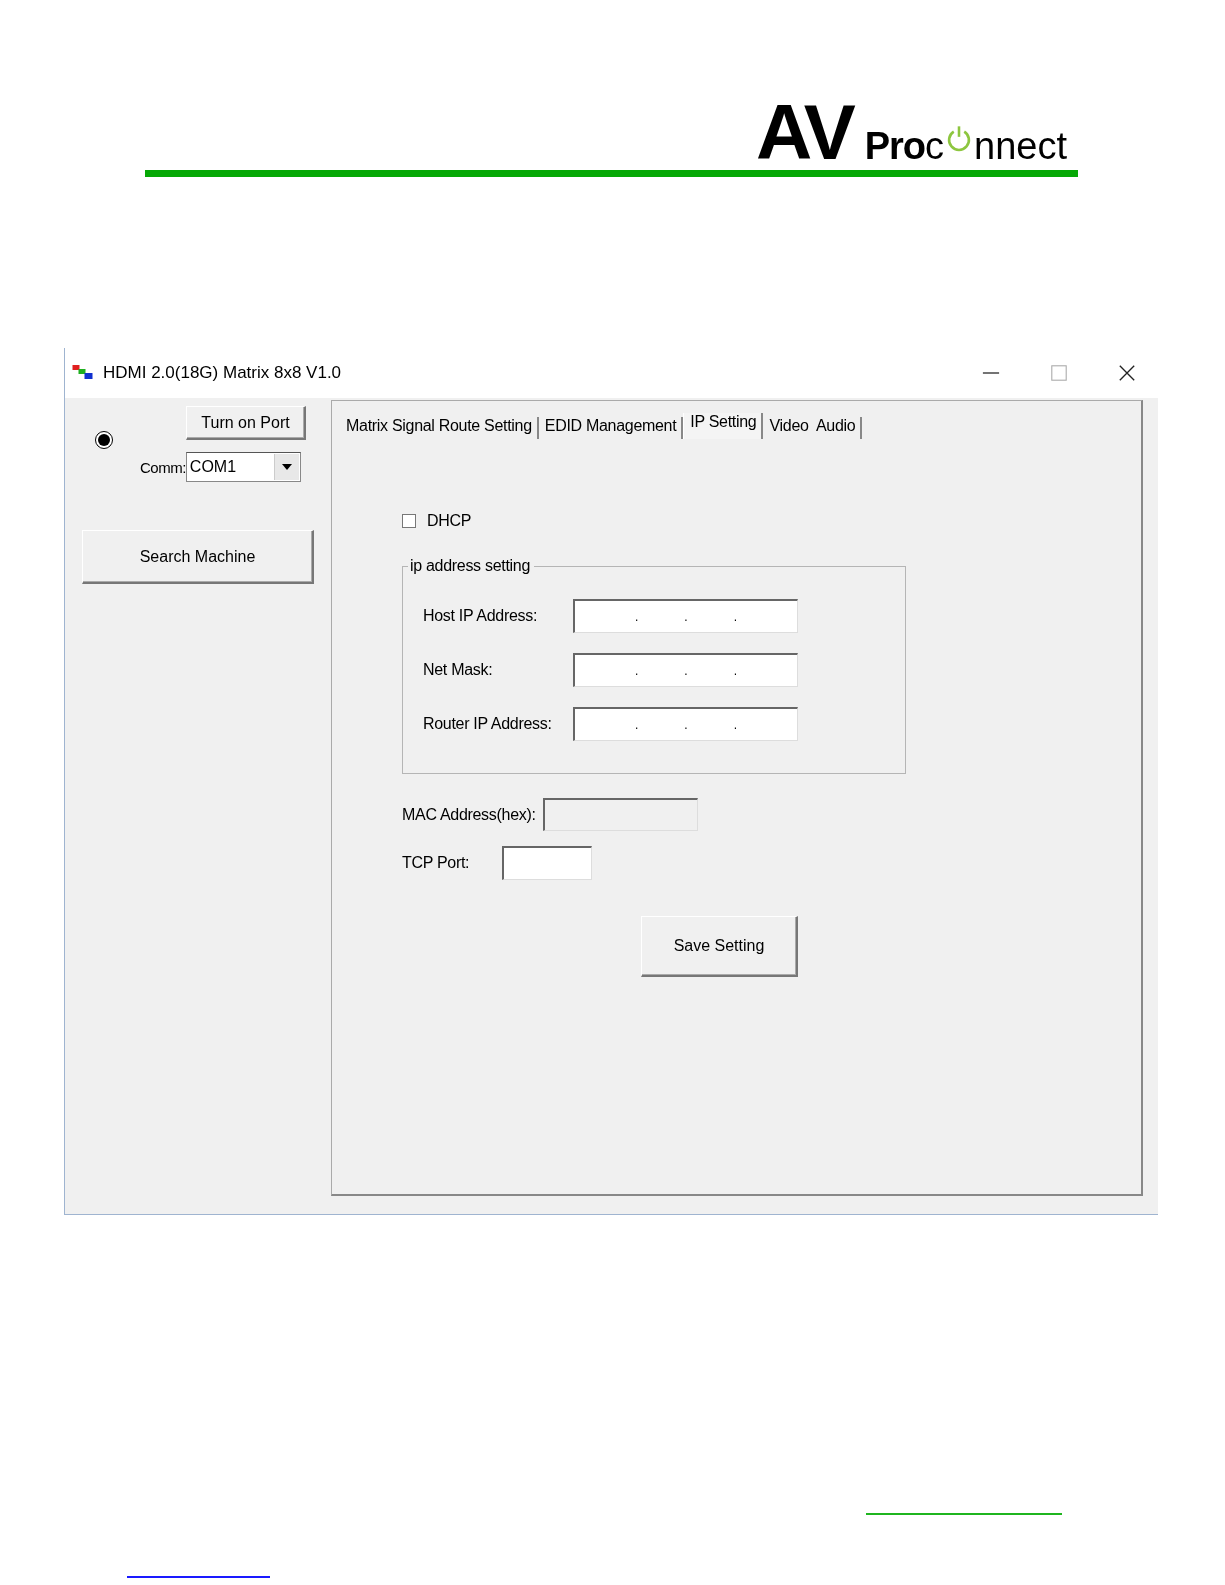 This screenshot has width=1225, height=1585. I want to click on search-machine-button: Search Machine, so click(198, 557).